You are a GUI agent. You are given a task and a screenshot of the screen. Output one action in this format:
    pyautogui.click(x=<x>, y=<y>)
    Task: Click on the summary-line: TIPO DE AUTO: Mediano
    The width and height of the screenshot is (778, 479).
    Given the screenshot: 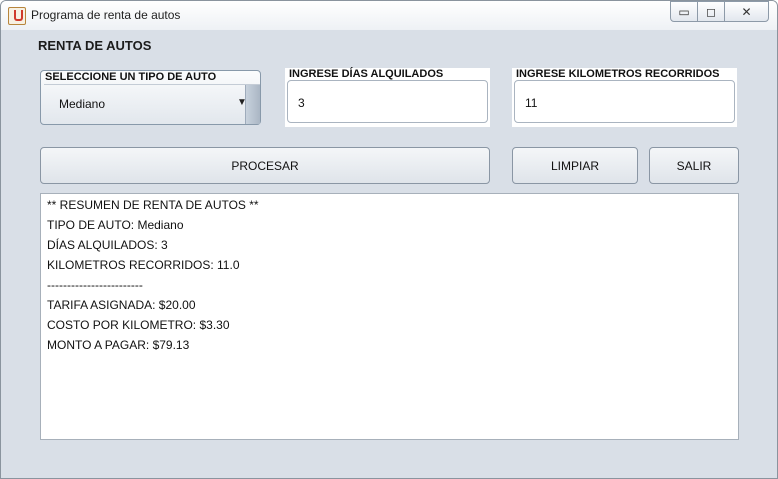 What is the action you would take?
    pyautogui.click(x=115, y=225)
    